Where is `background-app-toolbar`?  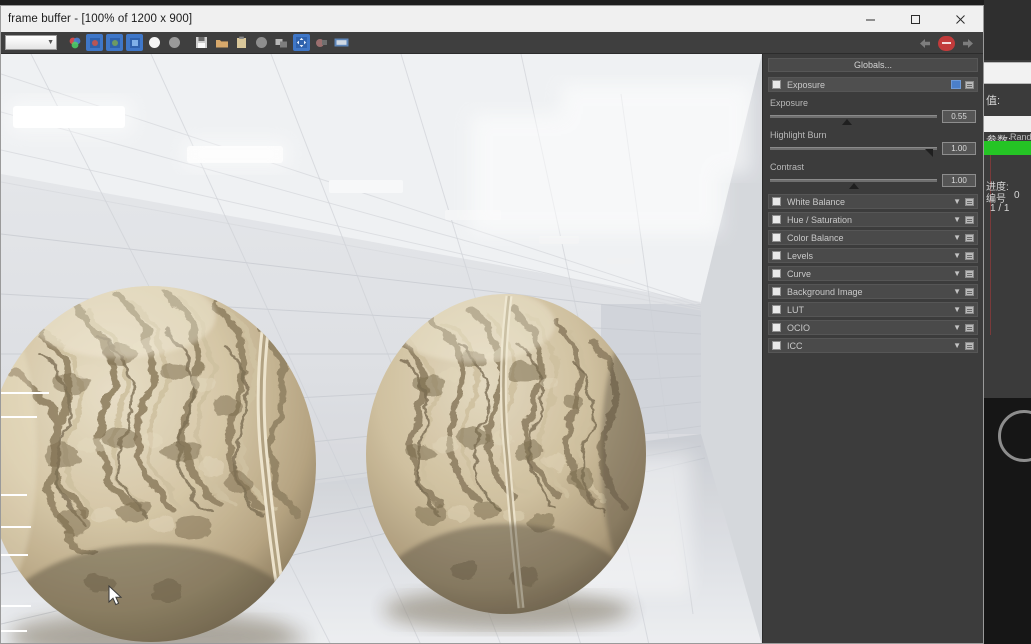 background-app-toolbar is located at coordinates (1007, 30).